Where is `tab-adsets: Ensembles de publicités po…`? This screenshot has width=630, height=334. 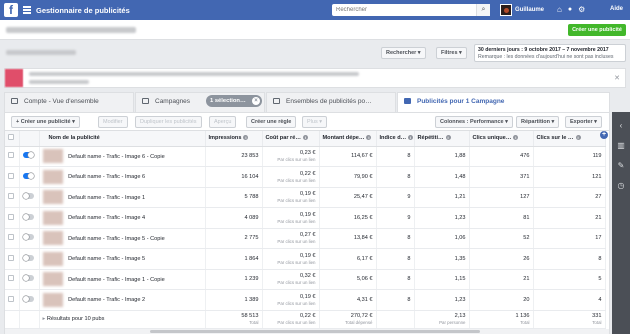 tab-adsets: Ensembles de publicités po… is located at coordinates (331, 102).